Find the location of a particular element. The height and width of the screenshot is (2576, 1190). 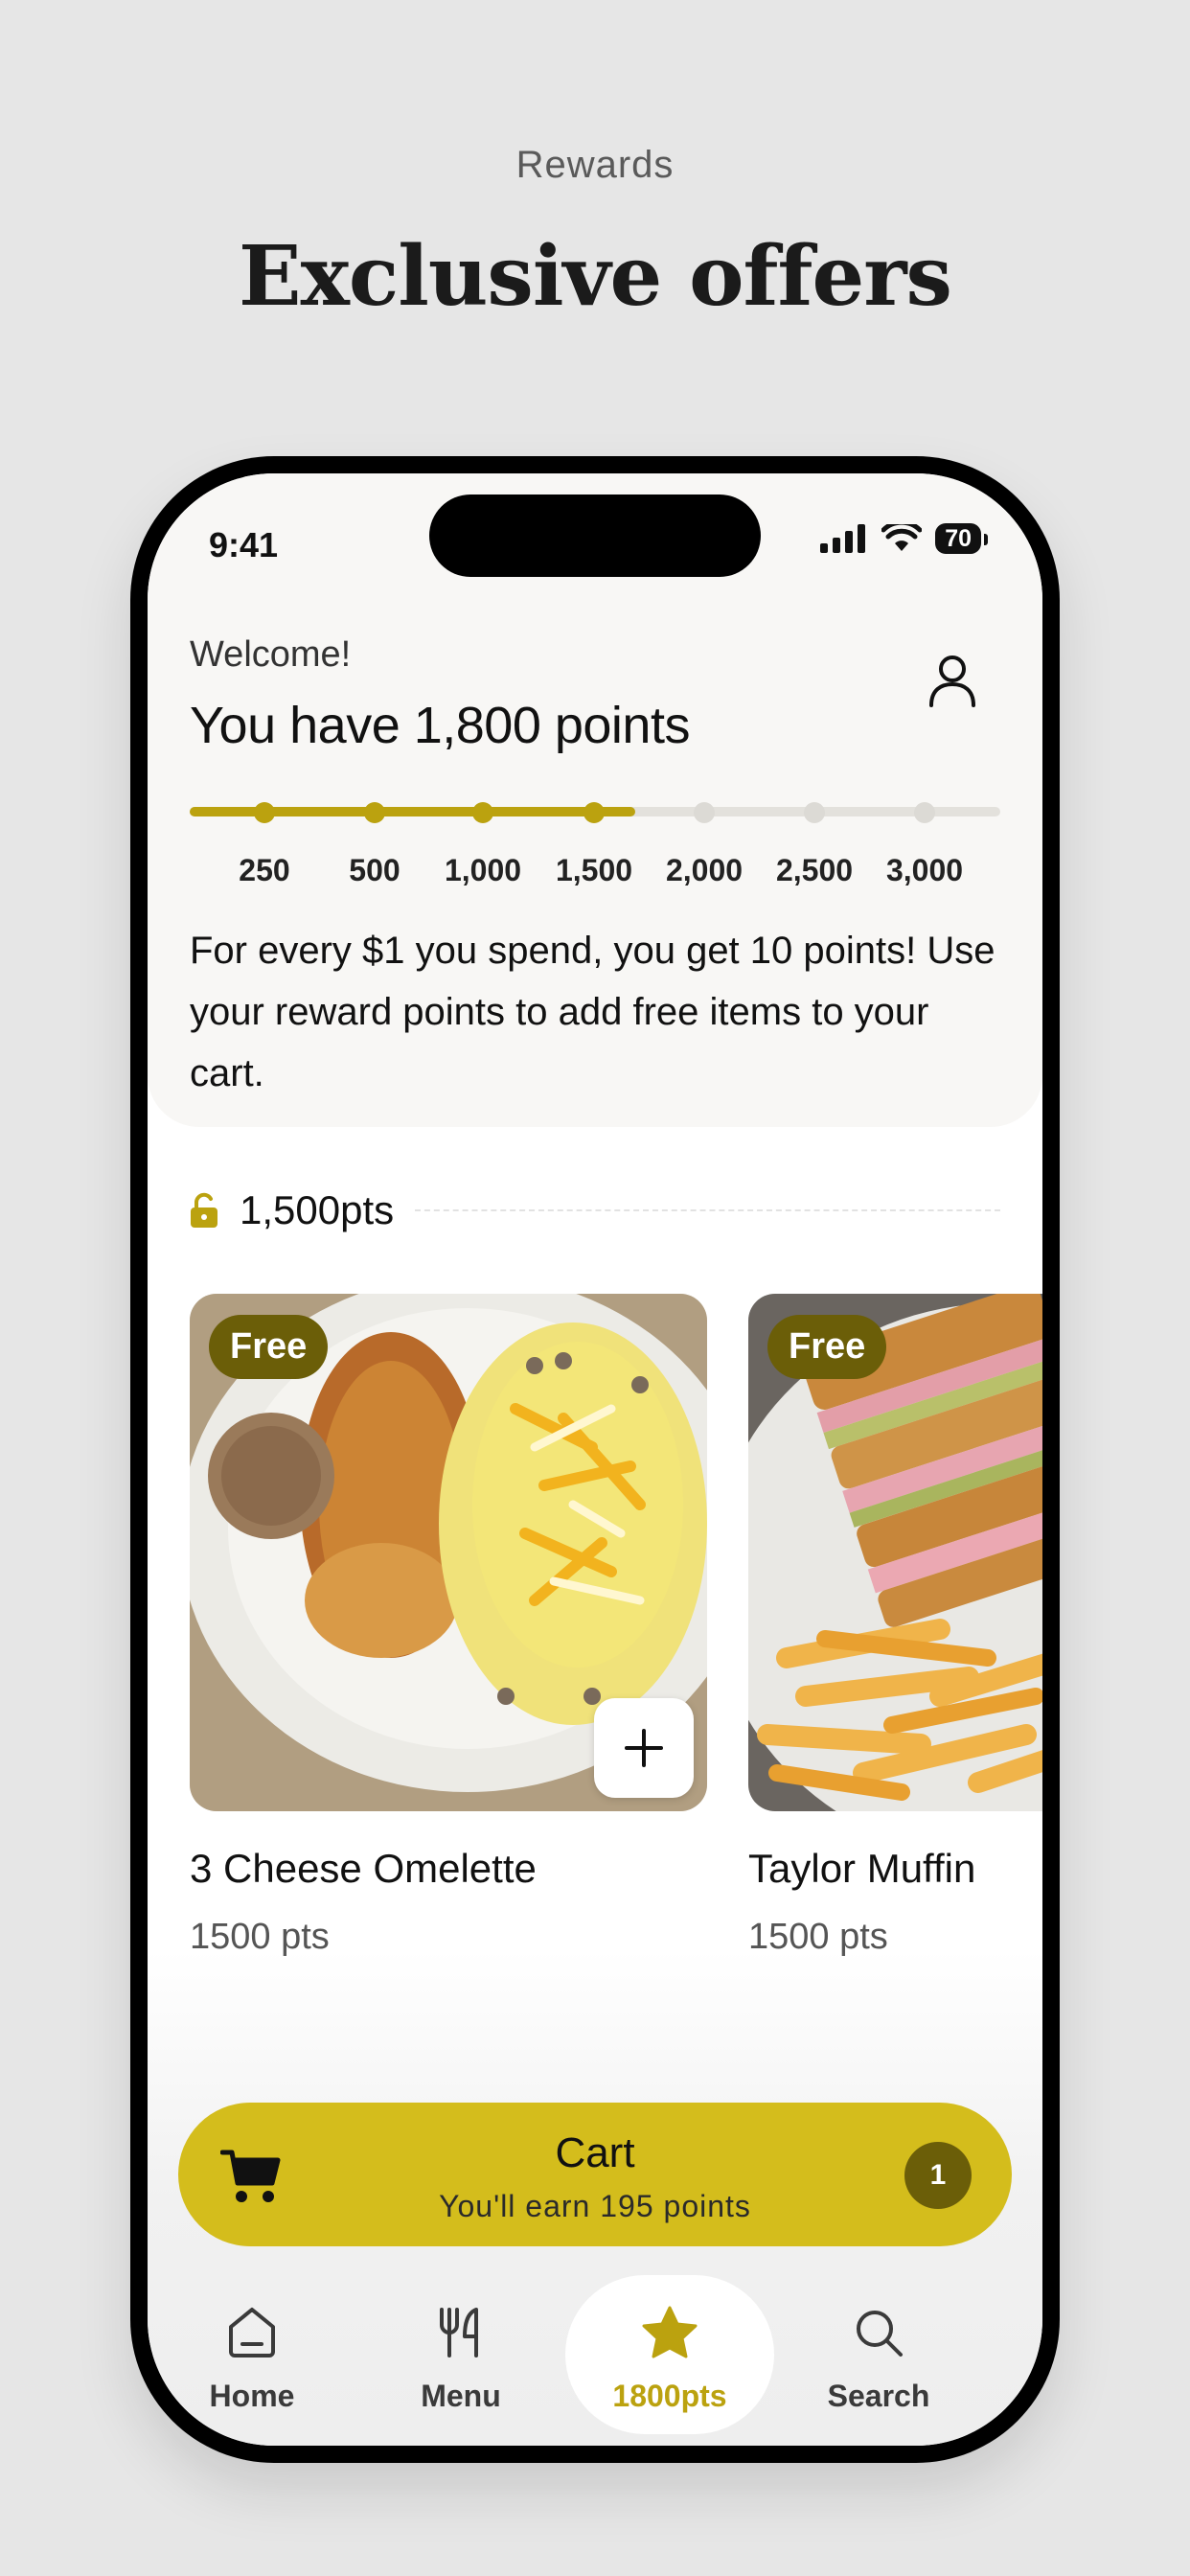

nav-home: Home is located at coordinates (252, 2354).